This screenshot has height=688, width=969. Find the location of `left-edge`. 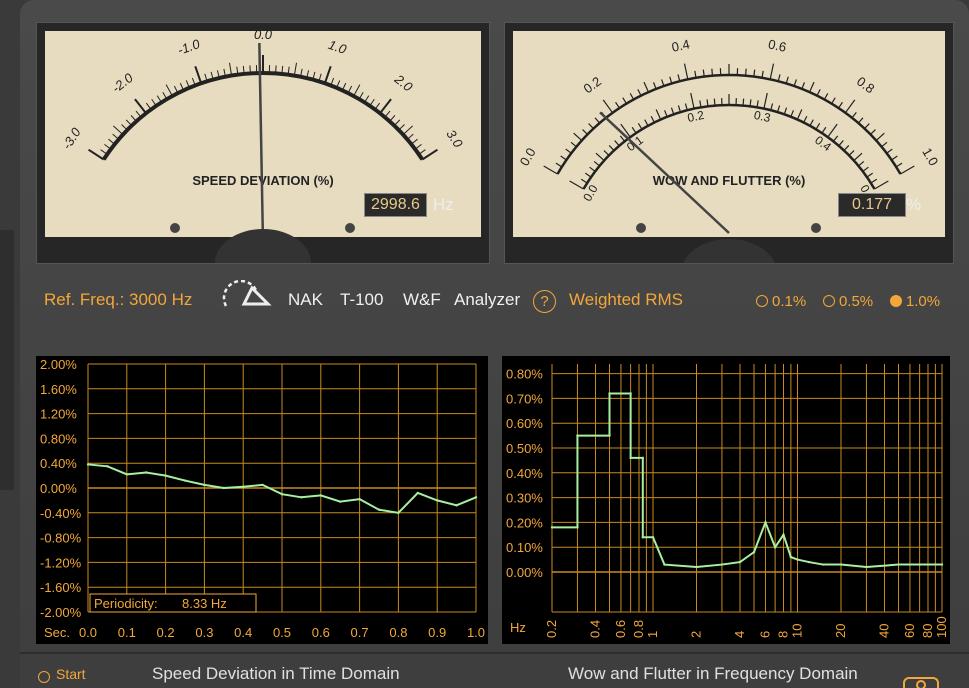

left-edge is located at coordinates (7, 360).